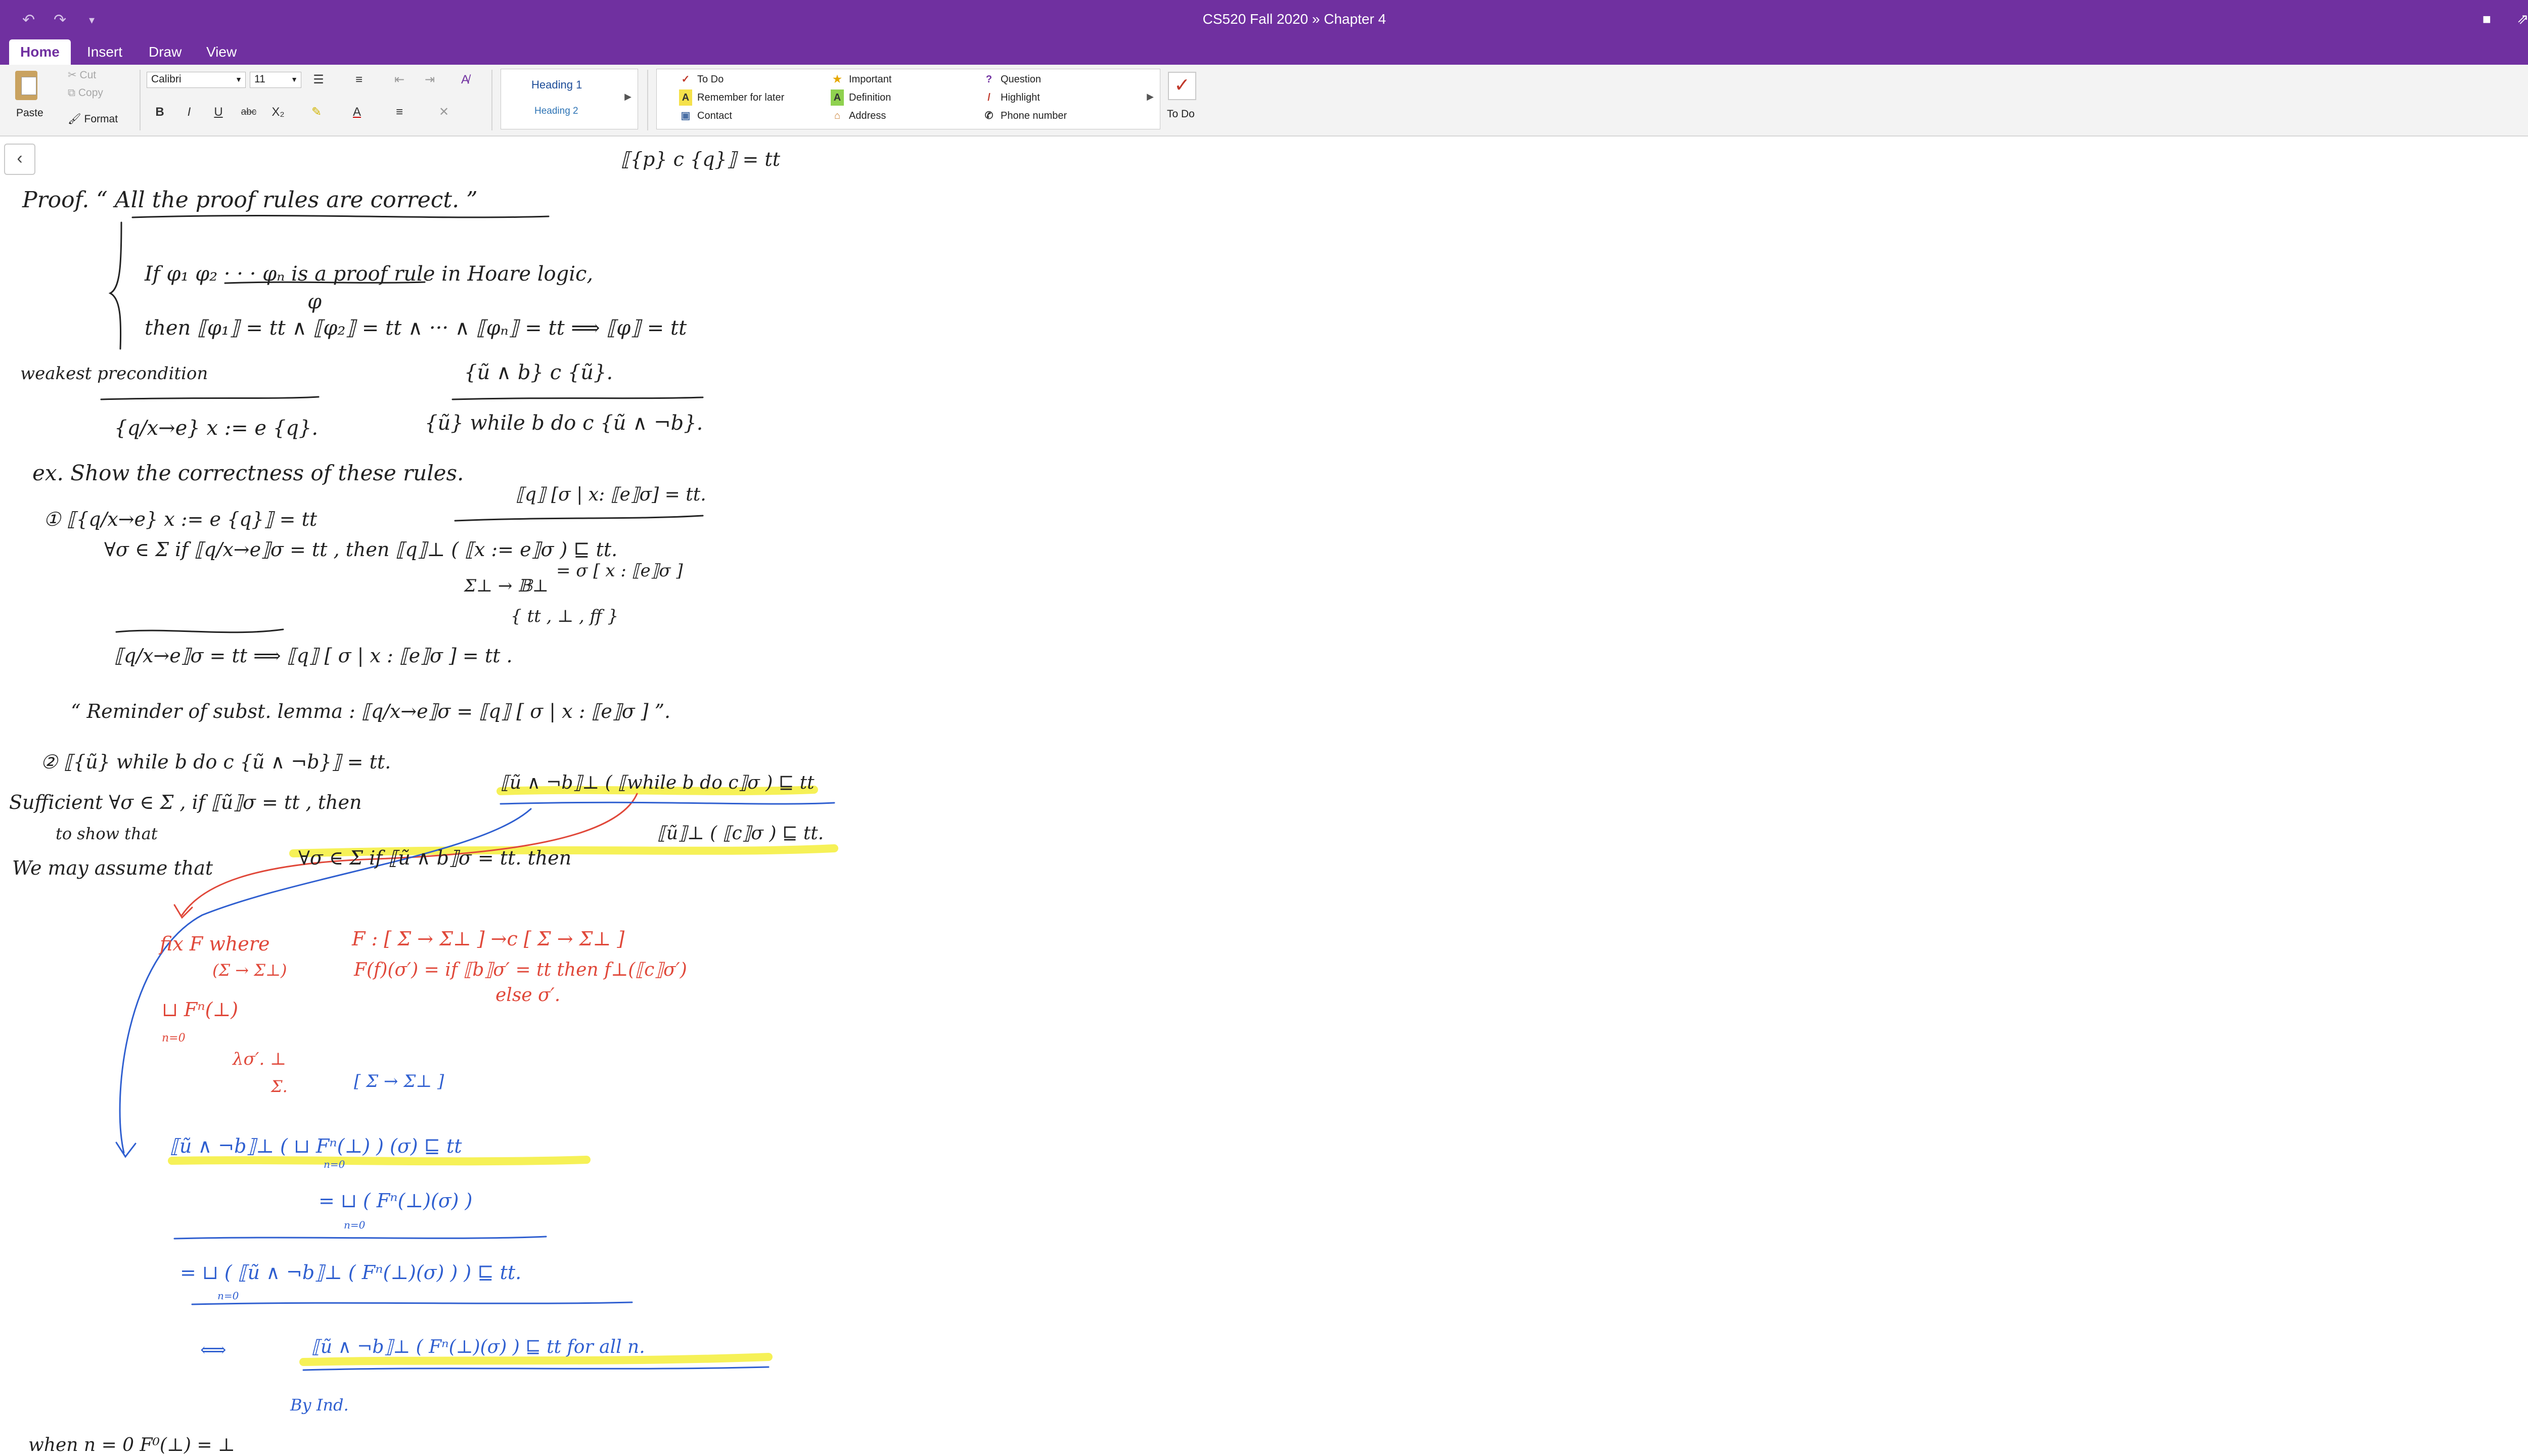 The height and width of the screenshot is (1456, 2528). What do you see at coordinates (475, 1086) in the screenshot?
I see `blue-ink-strokes` at bounding box center [475, 1086].